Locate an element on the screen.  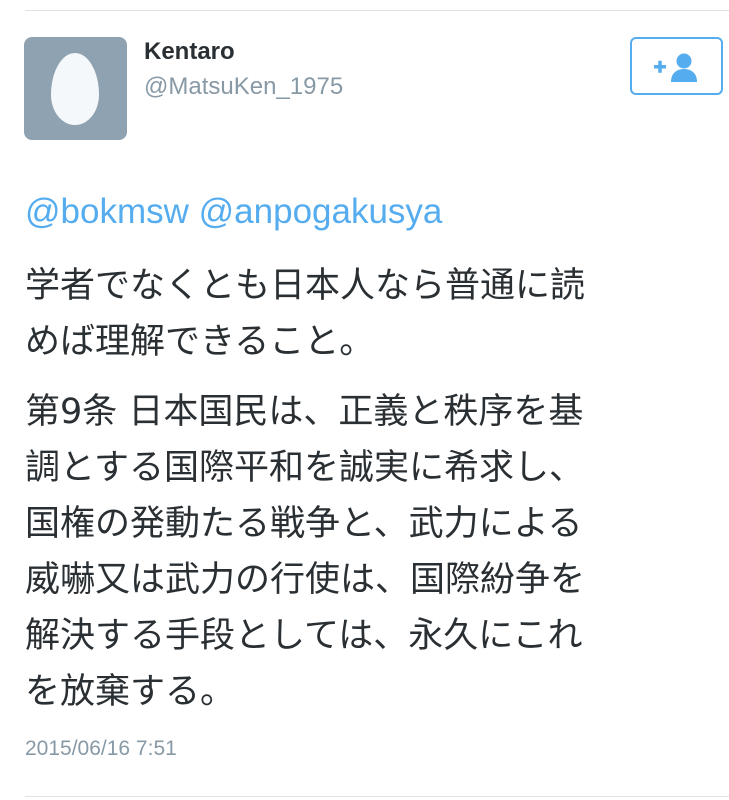
follow-button is located at coordinates (676, 66).